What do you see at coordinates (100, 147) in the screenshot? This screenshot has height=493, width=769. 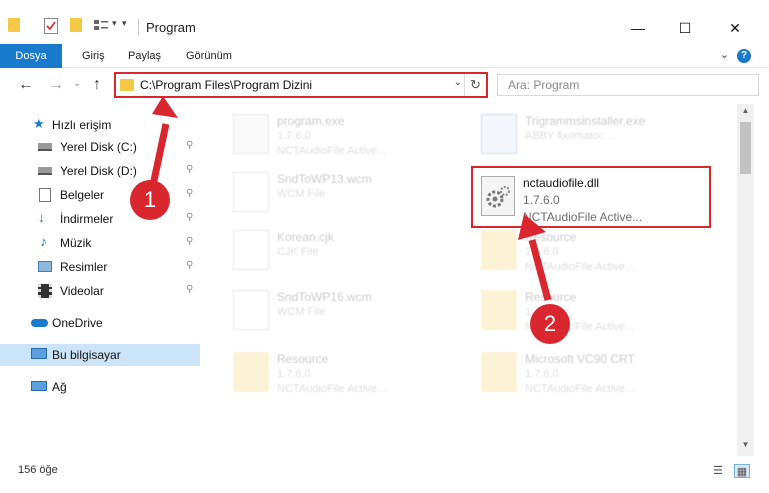 I see `sidebar-item-disk-c: Yerel Disk (C:) ⚲` at bounding box center [100, 147].